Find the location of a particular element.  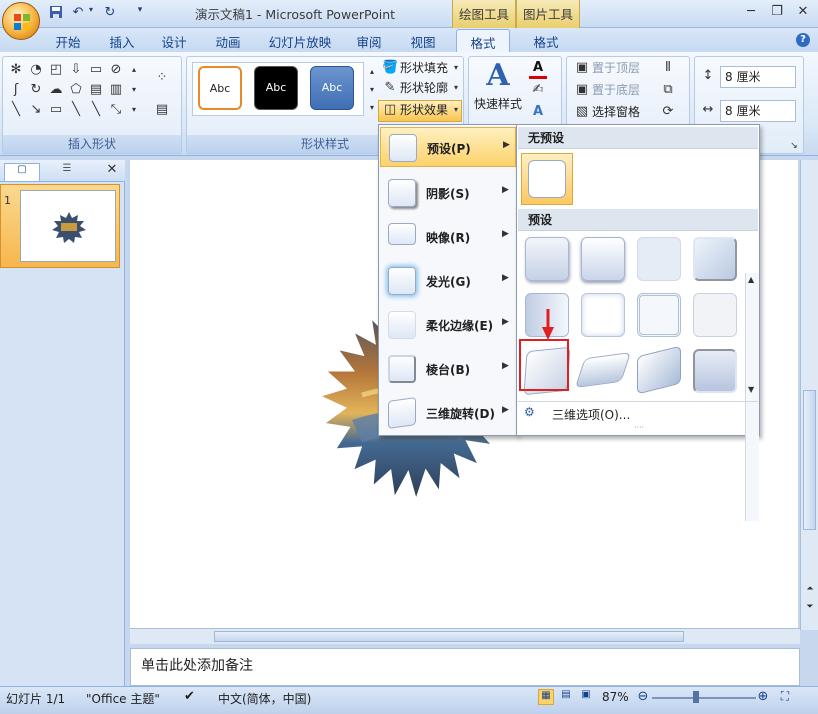

text-fill-icon: A is located at coordinates (538, 68).